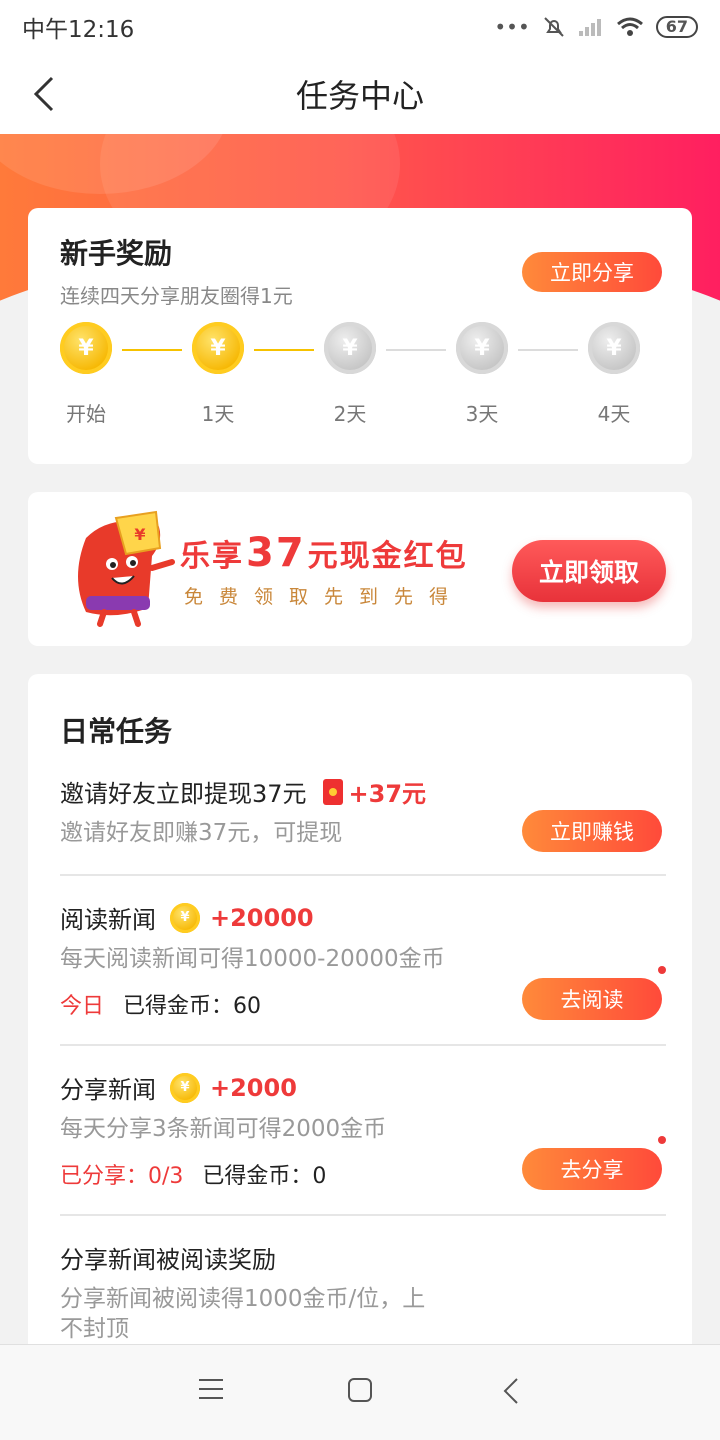  I want to click on nav-bar: 任务中心, so click(360, 94).